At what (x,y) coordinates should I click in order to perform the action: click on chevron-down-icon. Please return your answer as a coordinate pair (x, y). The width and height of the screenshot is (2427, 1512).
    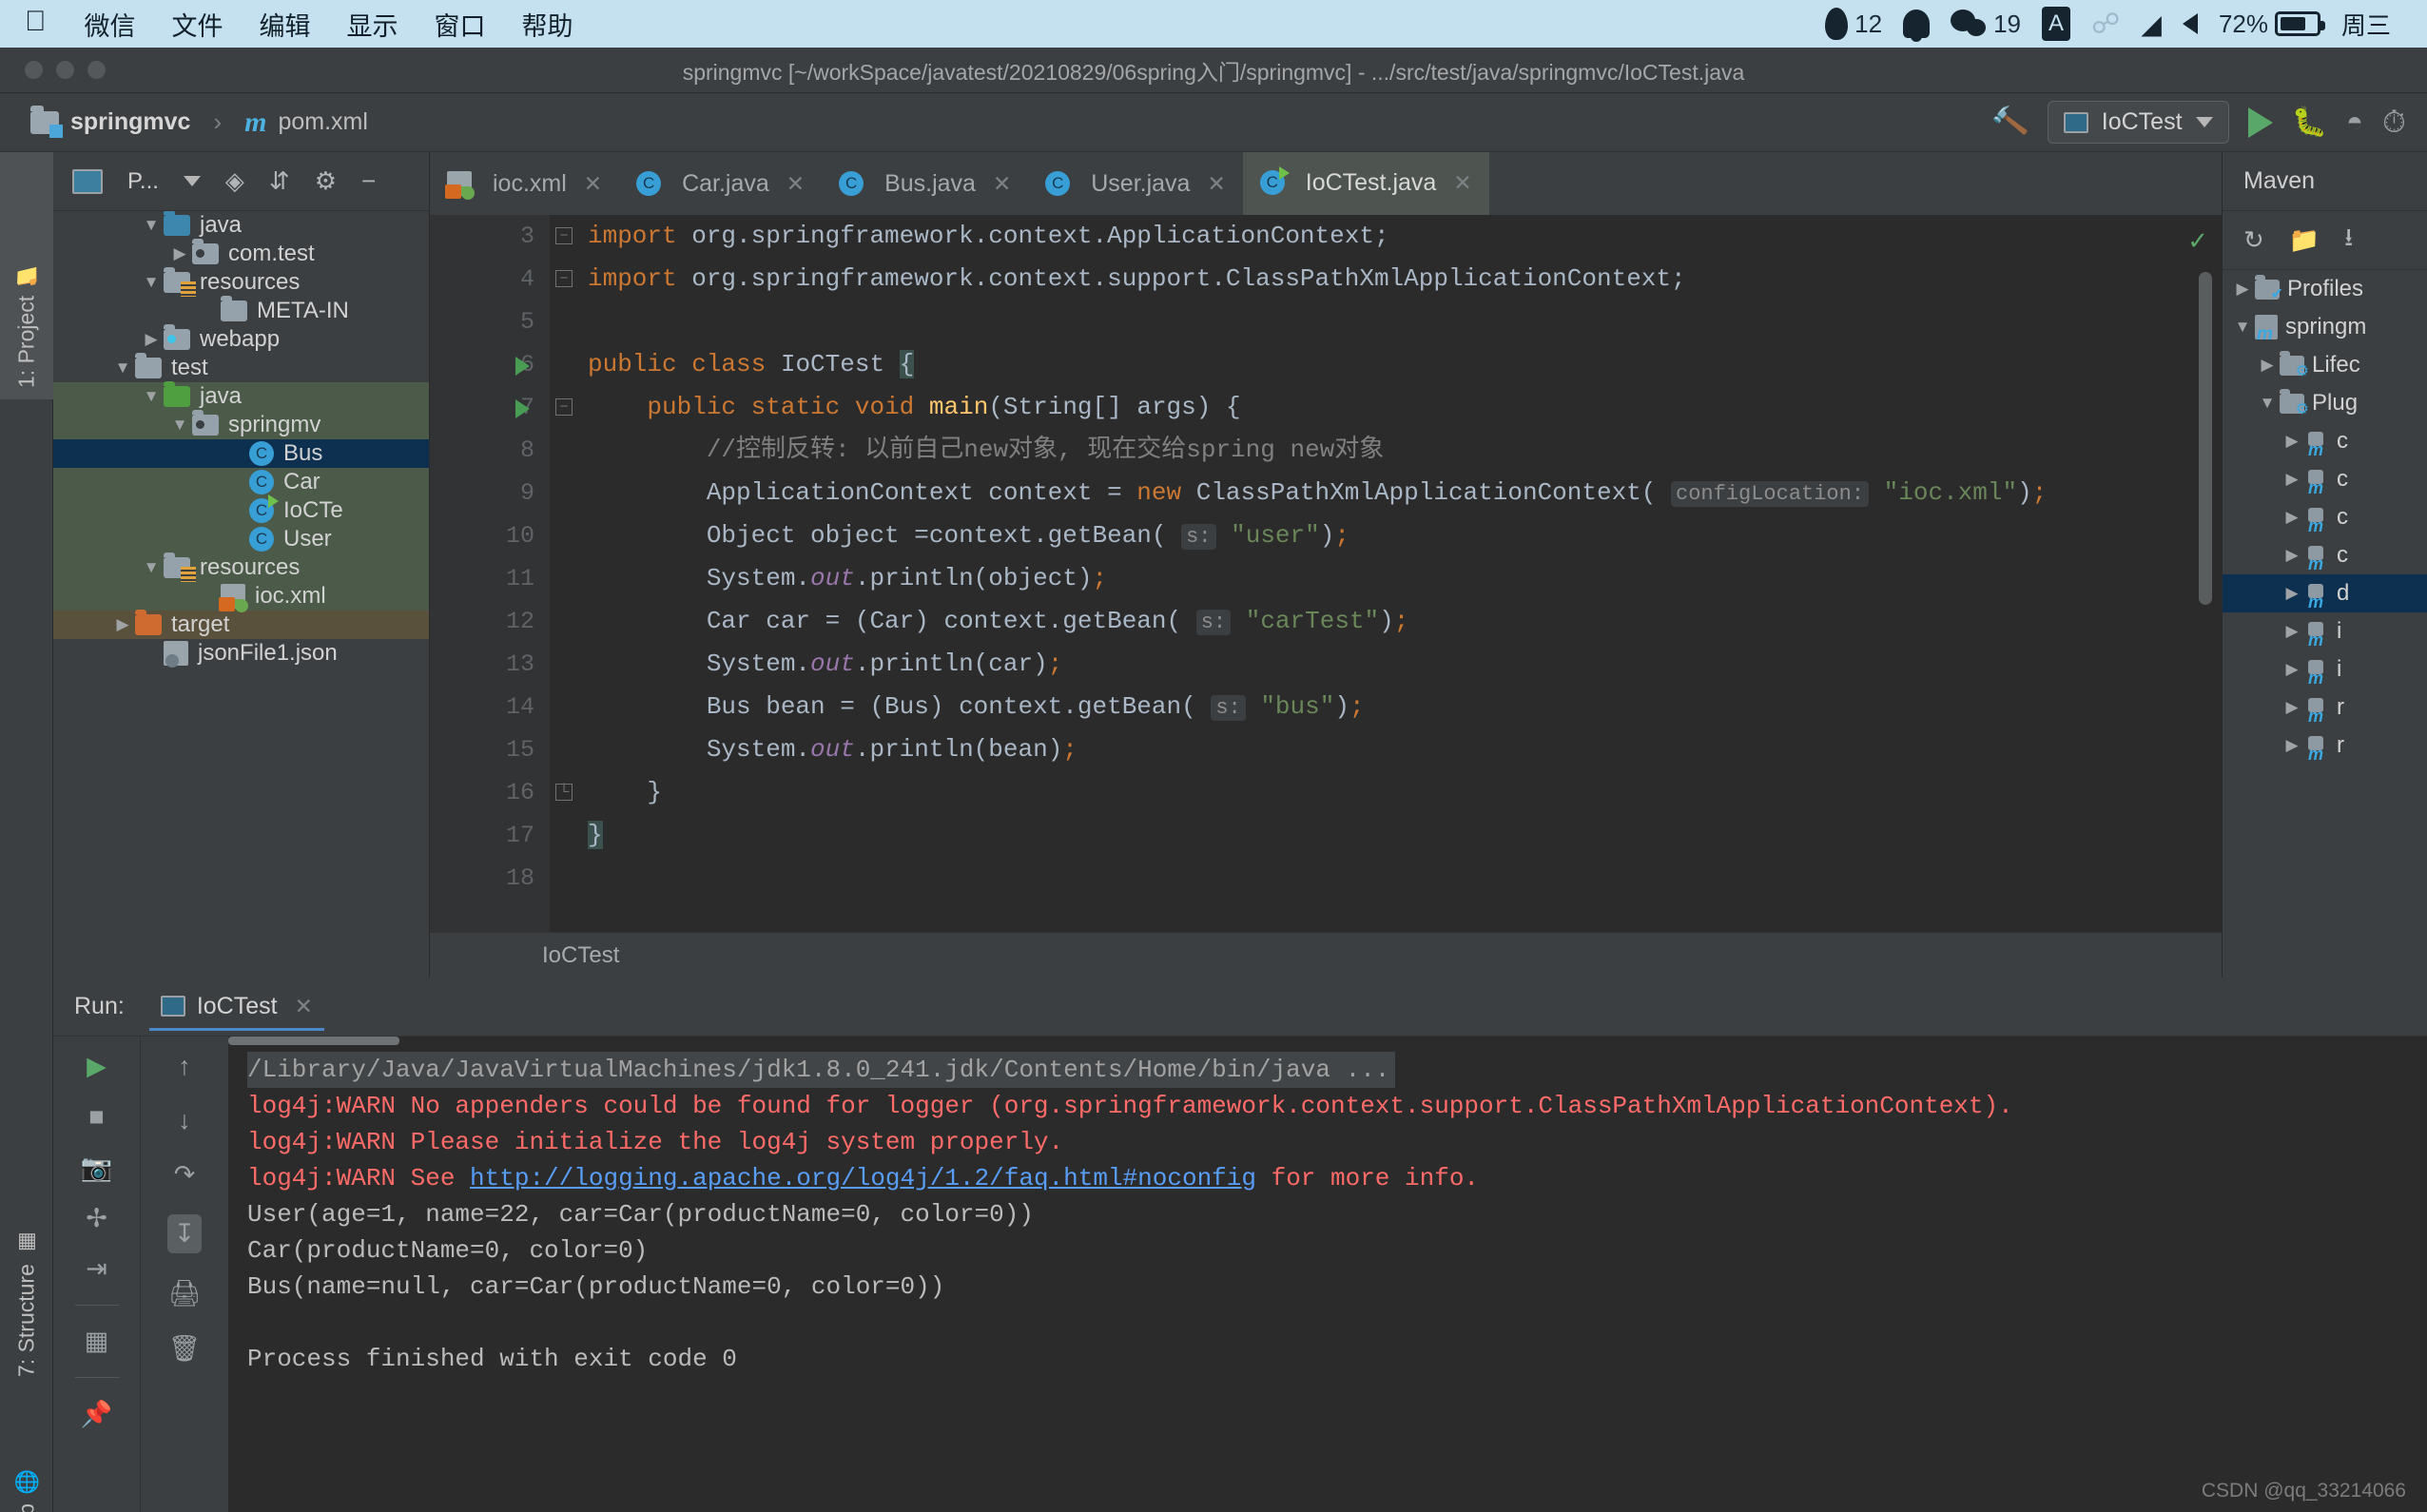
    Looking at the image, I should click on (192, 181).